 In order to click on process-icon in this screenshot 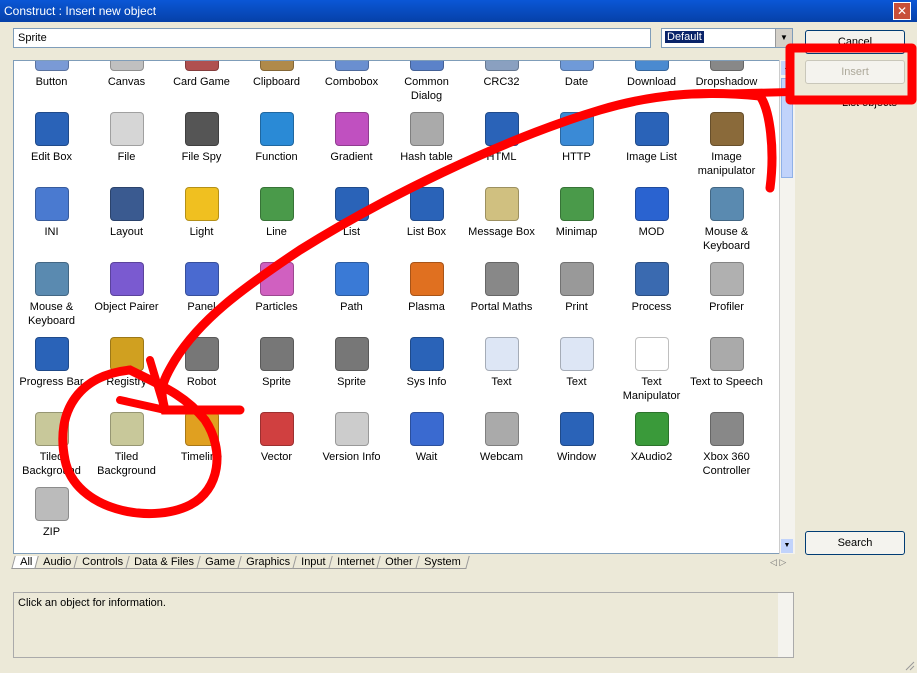, I will do `click(651, 279)`.